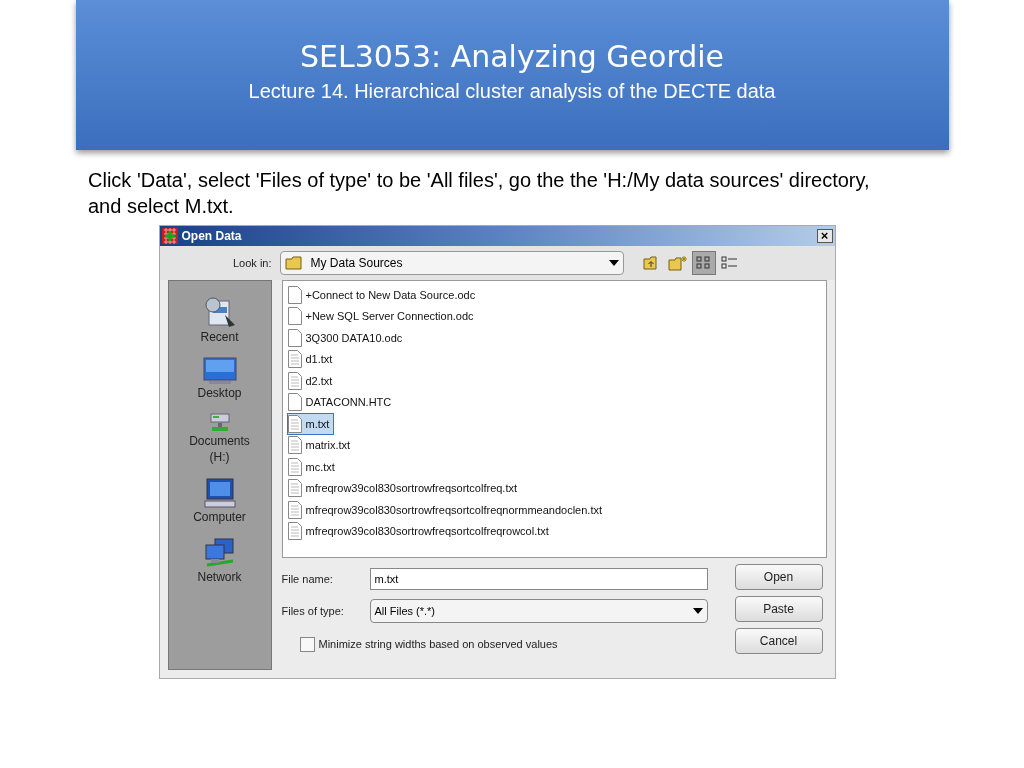  Describe the element at coordinates (512, 92) in the screenshot. I see `slide-subtitle: Lecture 14. Hierarchical cluster analysis of the DECTE data` at that location.